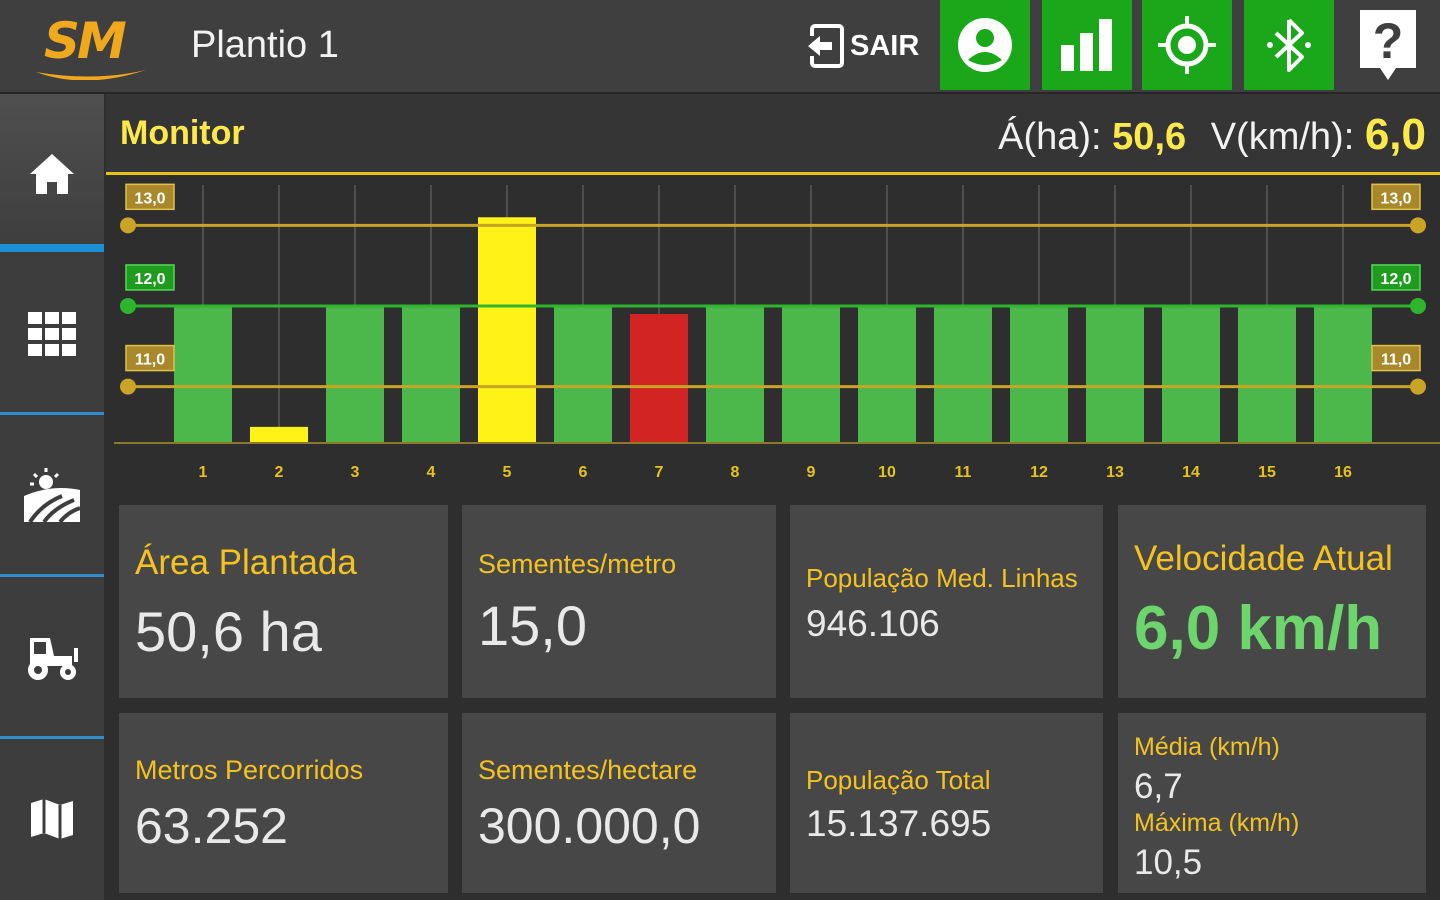 The width and height of the screenshot is (1440, 900). What do you see at coordinates (1267, 472) in the screenshot?
I see `row-tick-label: 15` at bounding box center [1267, 472].